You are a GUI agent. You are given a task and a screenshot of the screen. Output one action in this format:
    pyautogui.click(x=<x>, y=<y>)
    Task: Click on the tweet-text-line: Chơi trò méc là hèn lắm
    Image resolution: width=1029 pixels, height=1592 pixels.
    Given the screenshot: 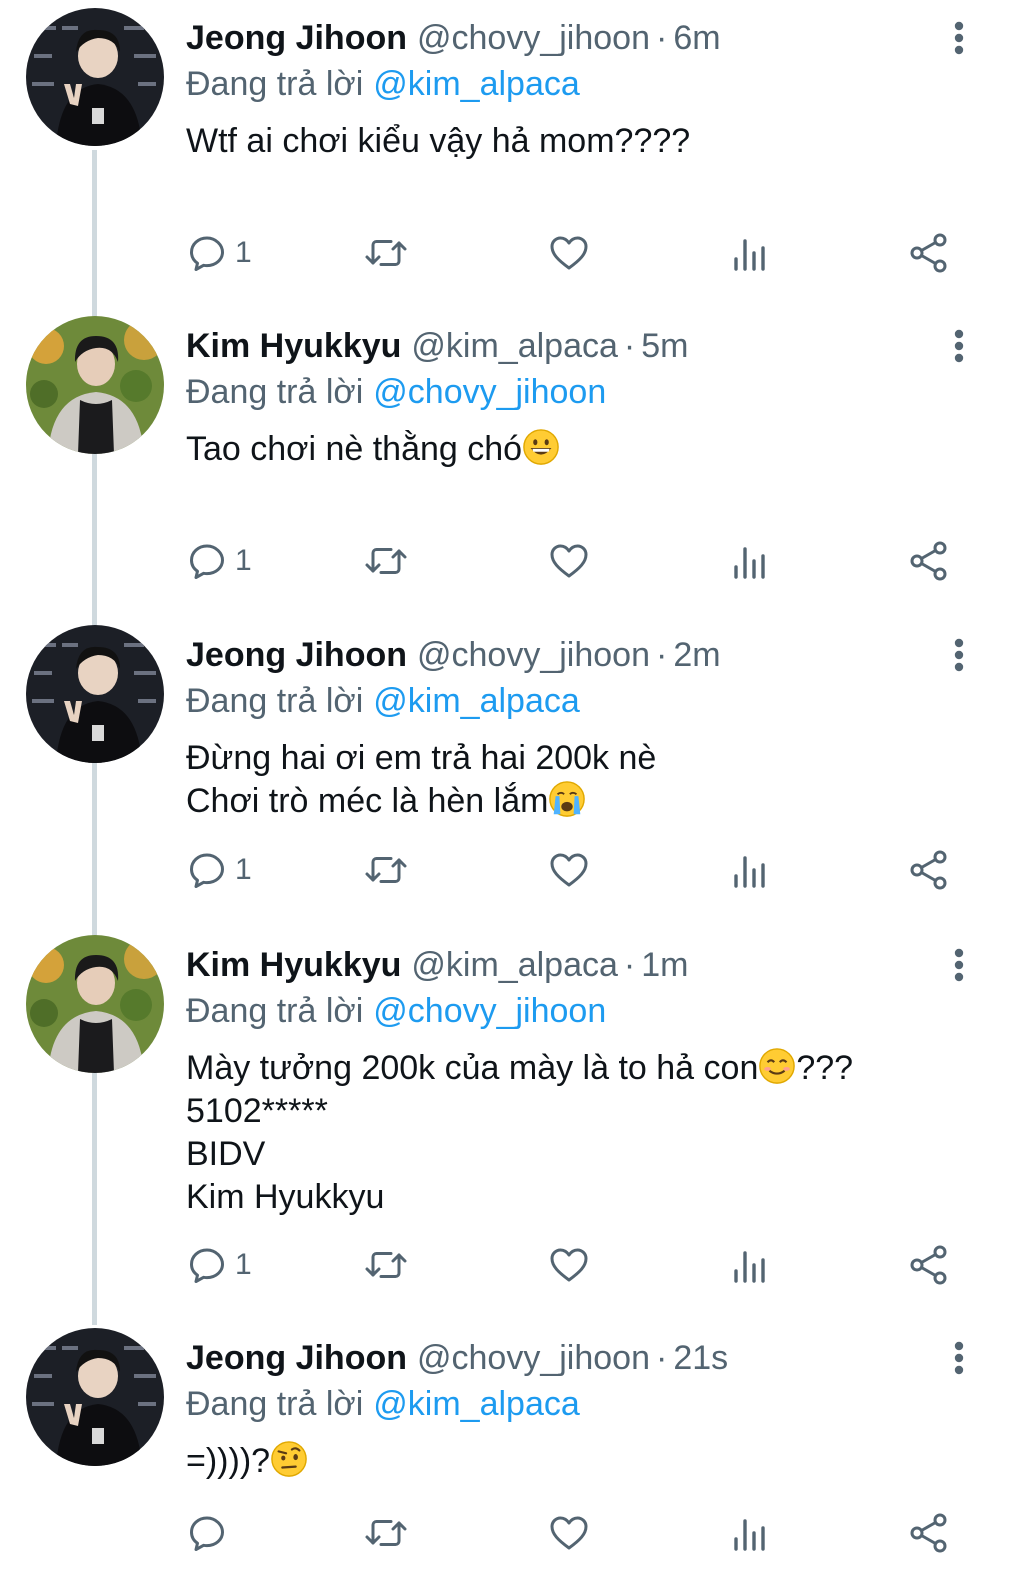 What is the action you would take?
    pyautogui.click(x=367, y=801)
    